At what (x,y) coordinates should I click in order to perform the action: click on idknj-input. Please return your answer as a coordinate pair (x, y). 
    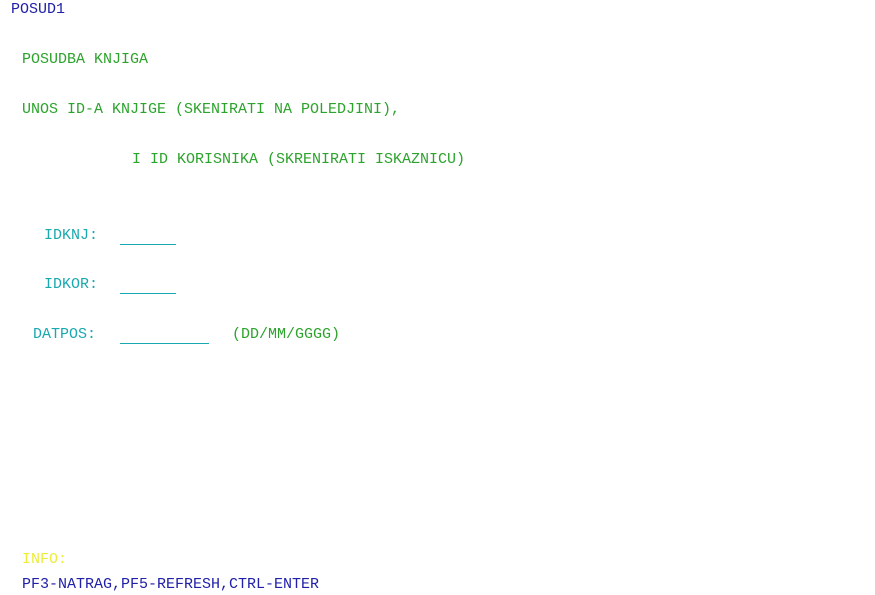
    Looking at the image, I should click on (148, 235).